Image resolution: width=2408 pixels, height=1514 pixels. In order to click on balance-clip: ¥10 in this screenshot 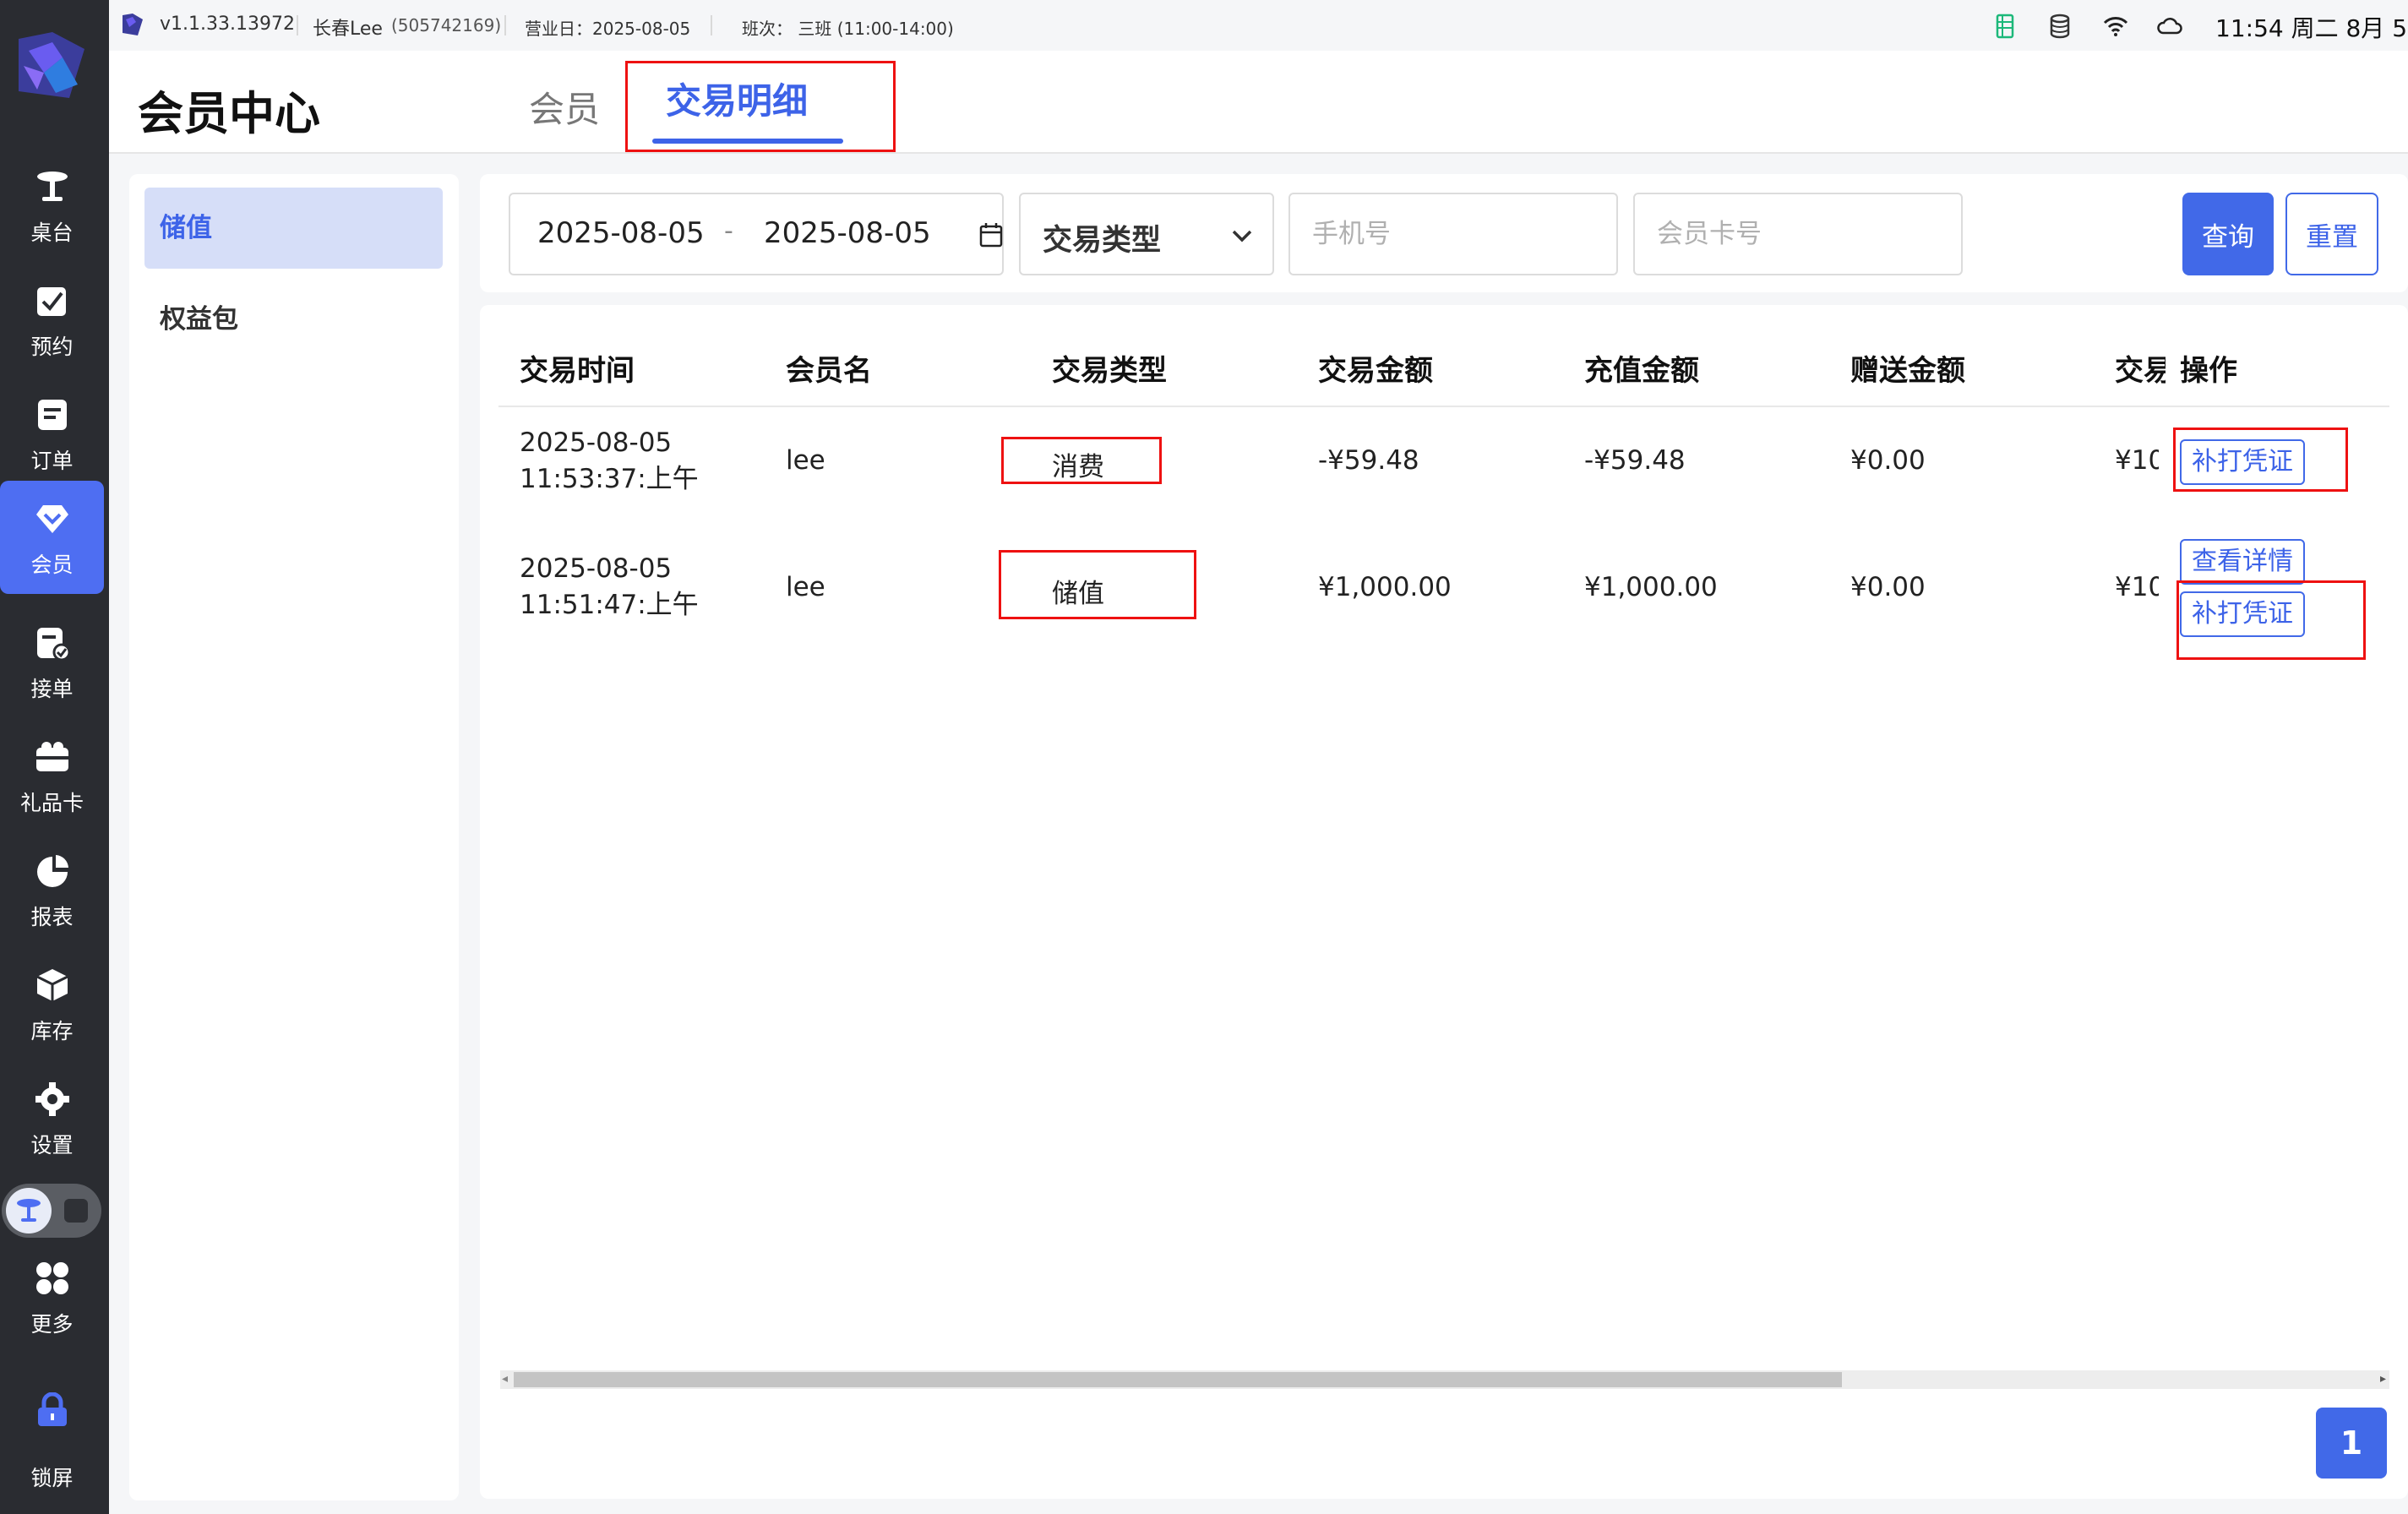, I will do `click(2137, 465)`.